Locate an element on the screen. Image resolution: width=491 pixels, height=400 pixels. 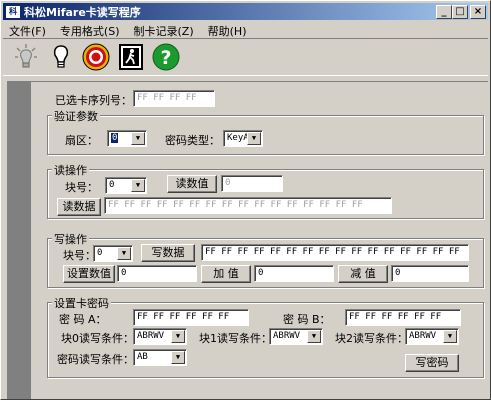
sector-select: 0 ▼ is located at coordinates (127, 138).